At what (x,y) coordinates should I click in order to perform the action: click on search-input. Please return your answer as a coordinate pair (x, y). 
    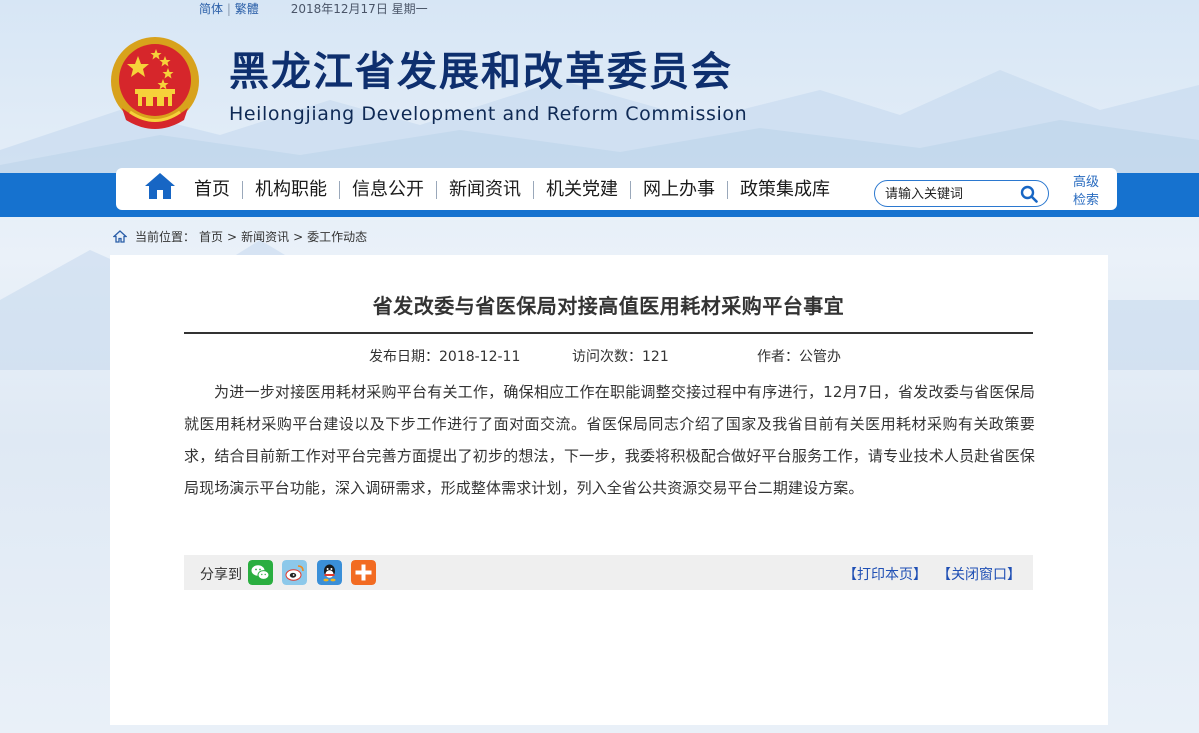
    Looking at the image, I should click on (950, 194).